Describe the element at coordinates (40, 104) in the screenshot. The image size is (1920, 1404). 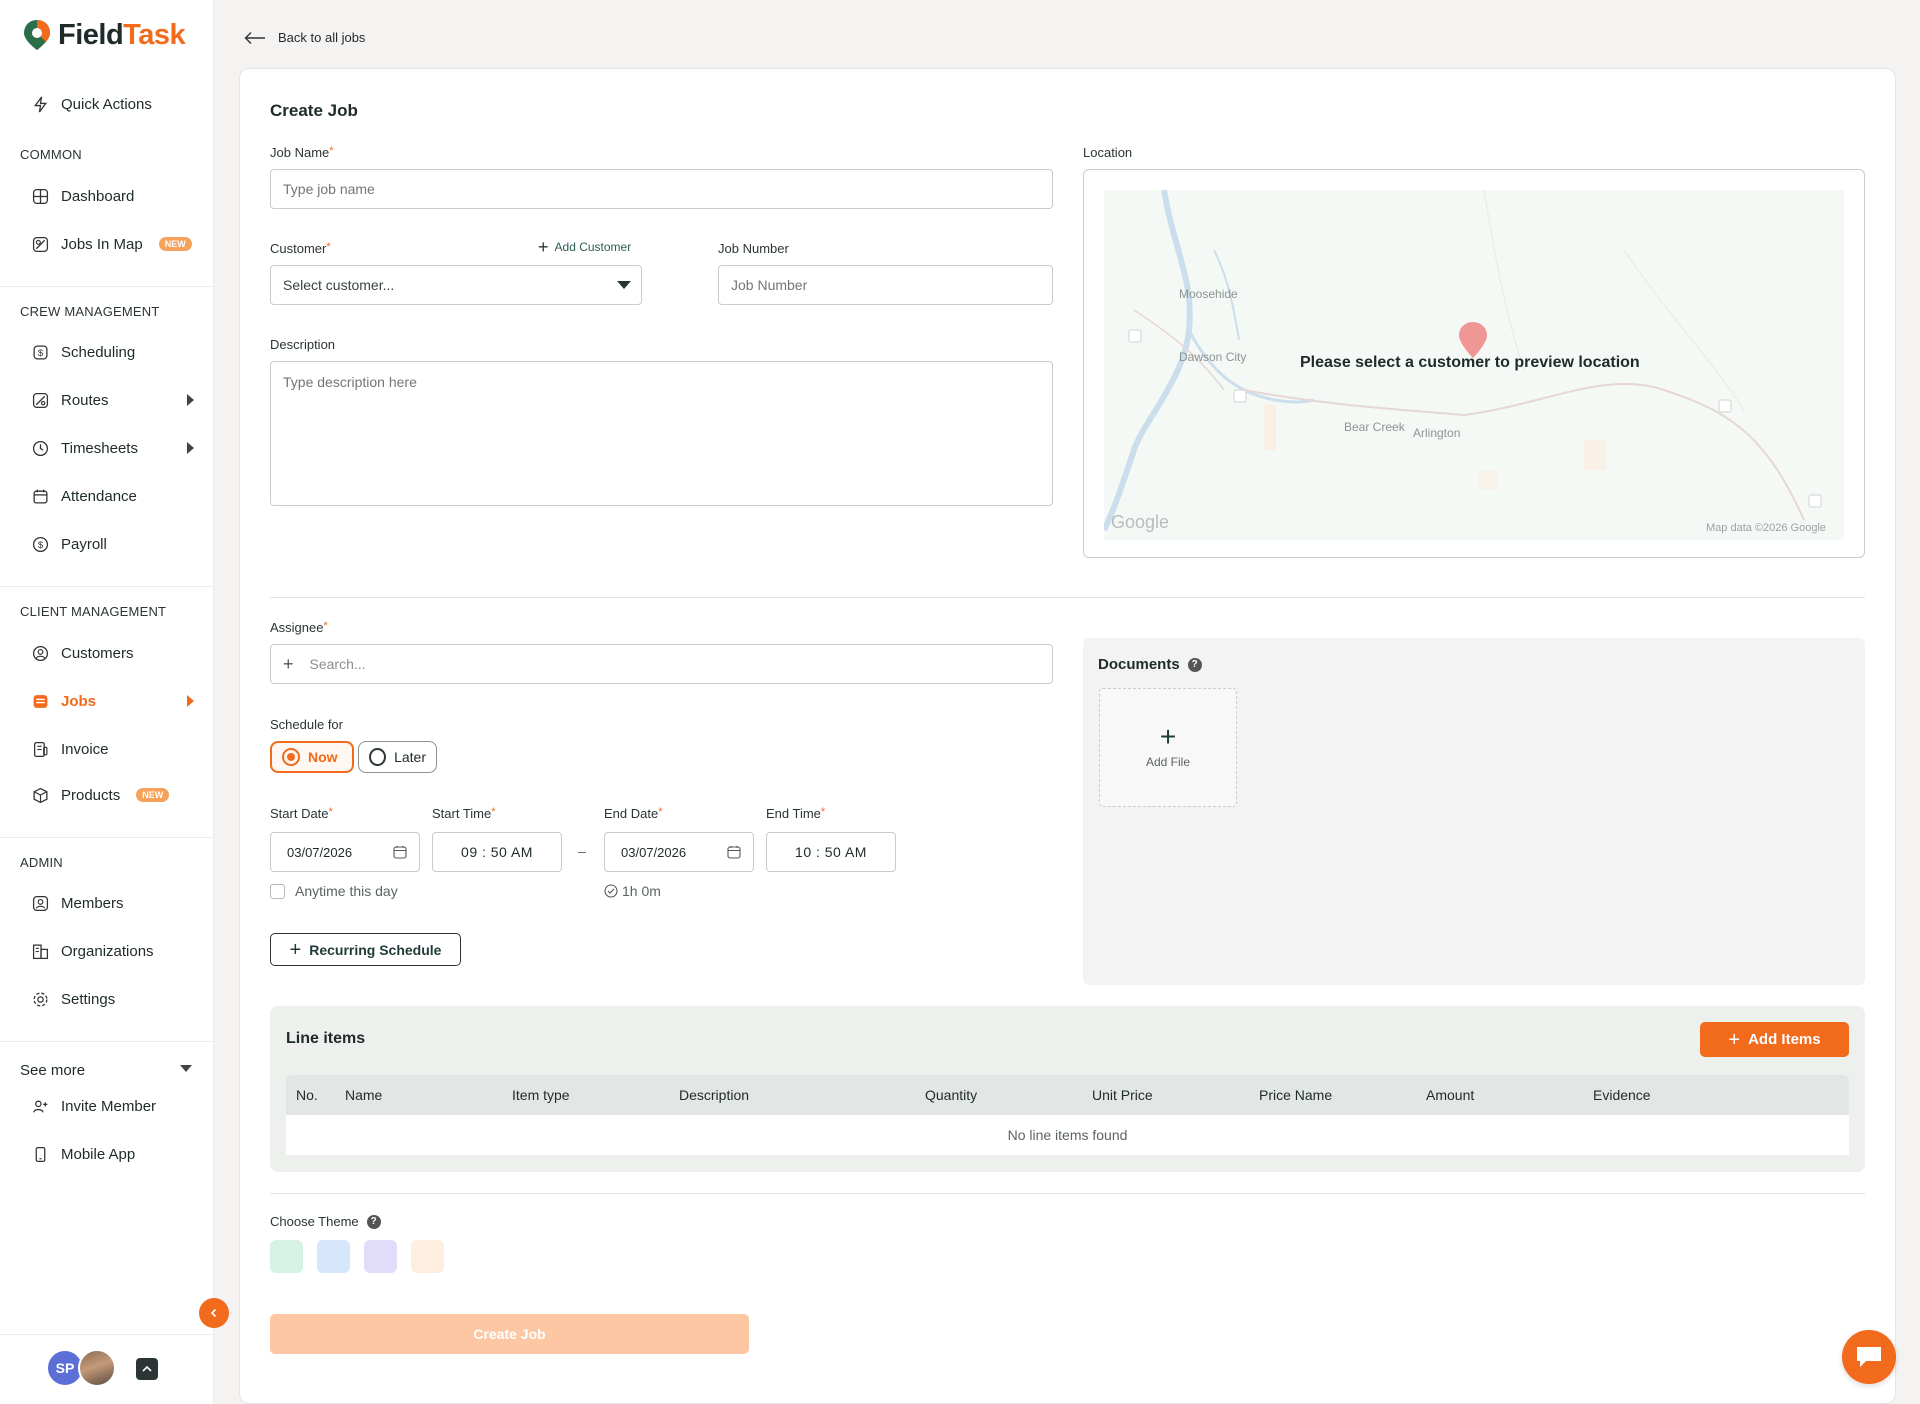
I see `bolt-icon` at that location.